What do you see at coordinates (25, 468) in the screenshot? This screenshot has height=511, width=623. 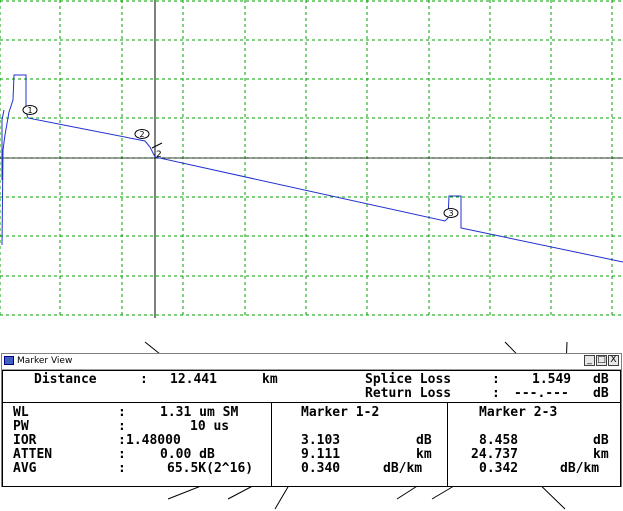 I see `param-avg-label: AVG` at bounding box center [25, 468].